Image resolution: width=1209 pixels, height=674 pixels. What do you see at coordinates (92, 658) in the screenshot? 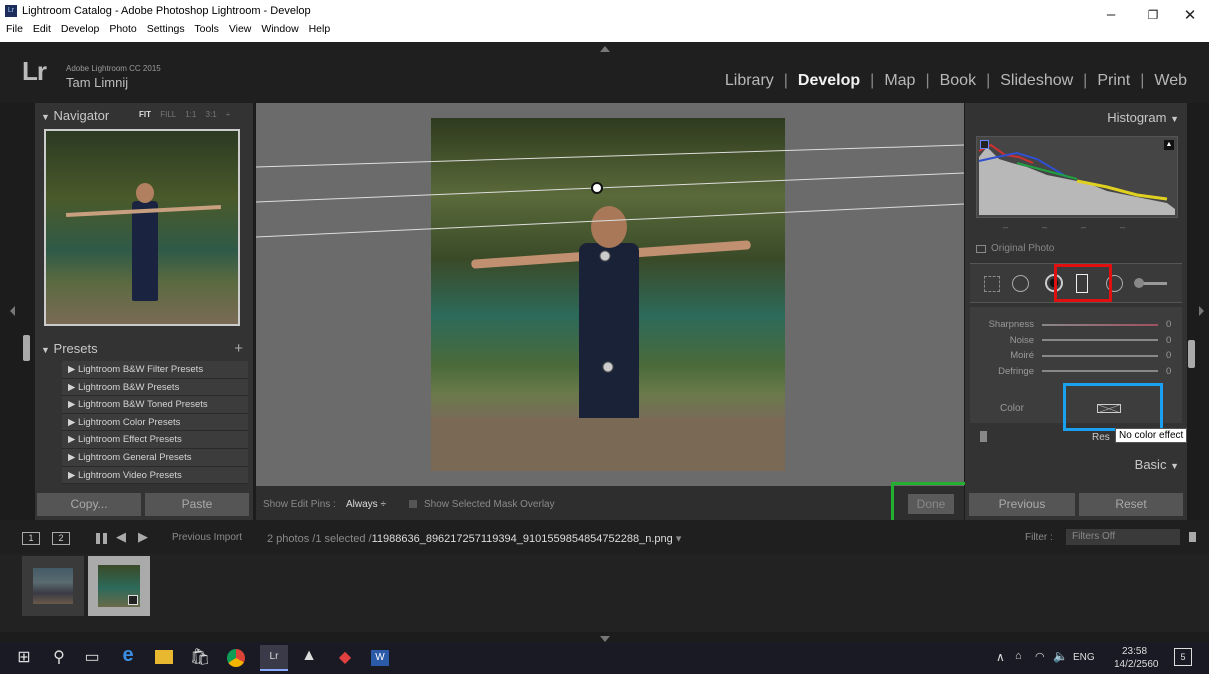
I see `task-view-icon: ▭` at bounding box center [92, 658].